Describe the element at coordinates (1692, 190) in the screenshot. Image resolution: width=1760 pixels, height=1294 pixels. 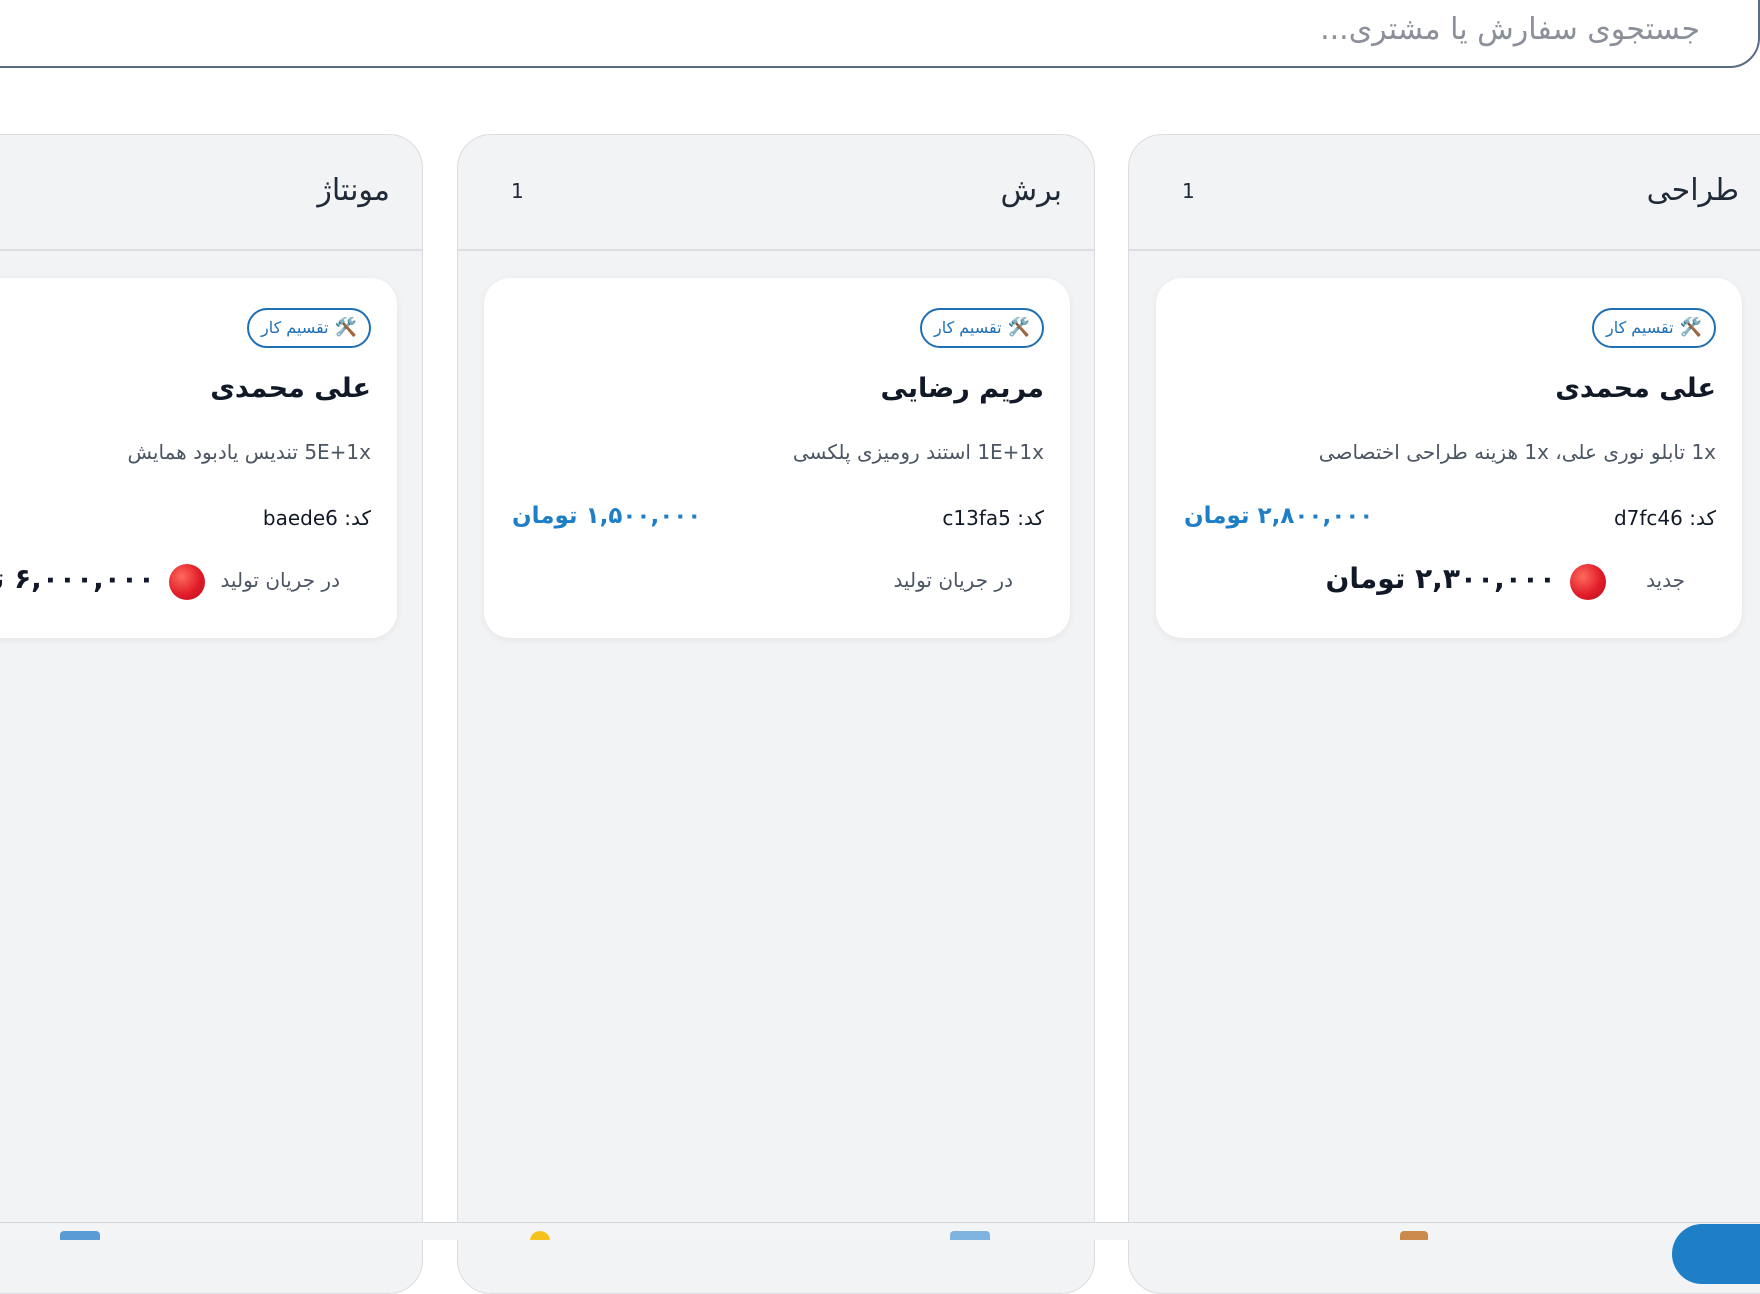
I see `column-title: طراحی` at that location.